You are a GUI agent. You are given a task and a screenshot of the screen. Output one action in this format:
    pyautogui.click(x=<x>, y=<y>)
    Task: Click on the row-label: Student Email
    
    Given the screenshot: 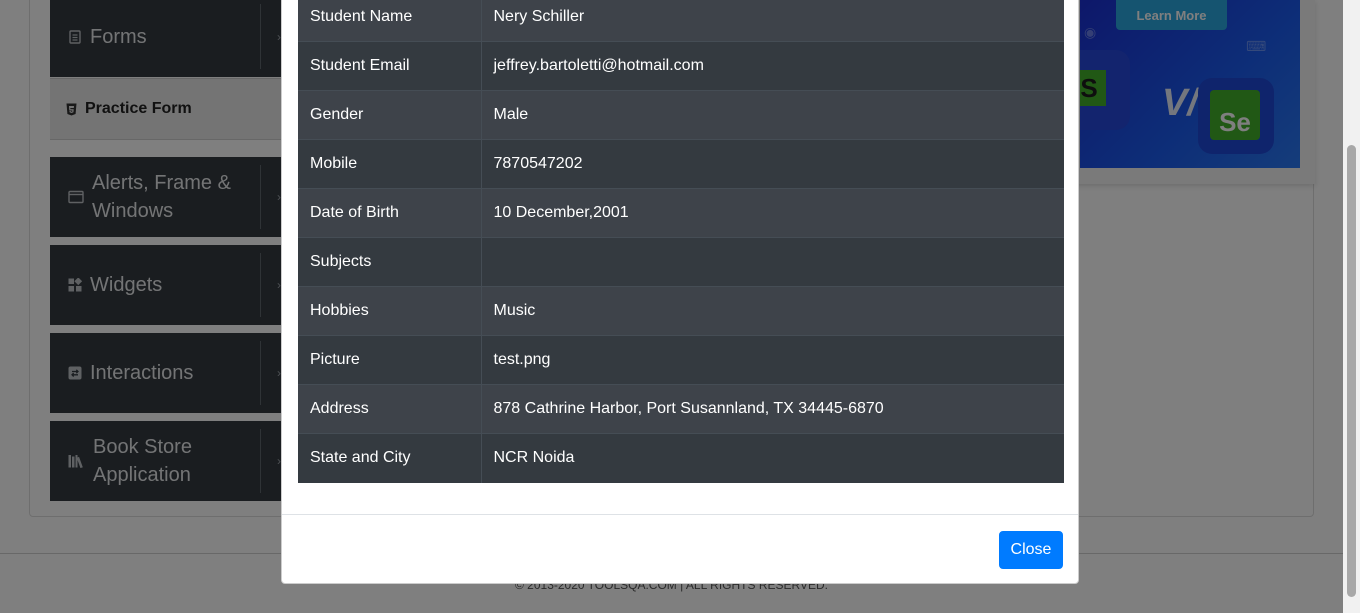 What is the action you would take?
    pyautogui.click(x=390, y=66)
    